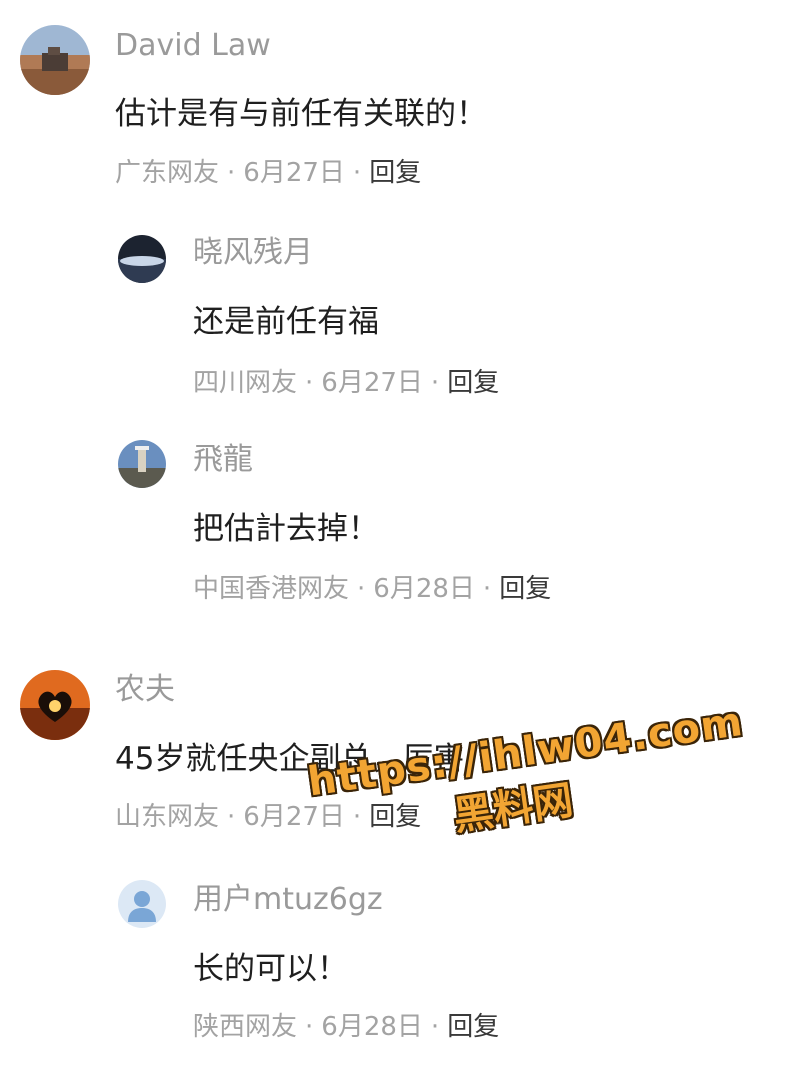 The image size is (800, 1080). What do you see at coordinates (223, 460) in the screenshot?
I see `comment-author: 飛龍` at bounding box center [223, 460].